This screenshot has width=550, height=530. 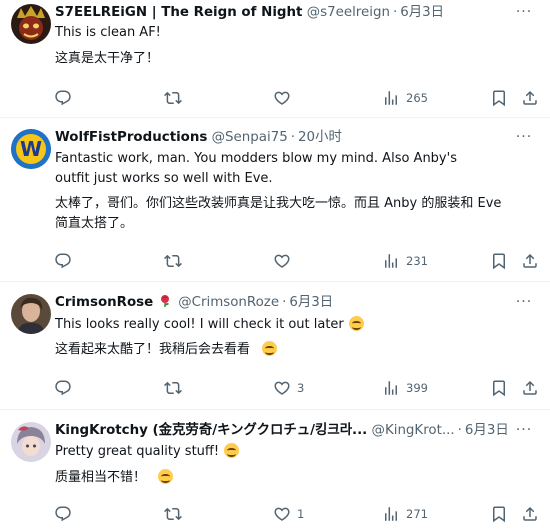 I want to click on handle: @CrimsonRoze, so click(x=228, y=302).